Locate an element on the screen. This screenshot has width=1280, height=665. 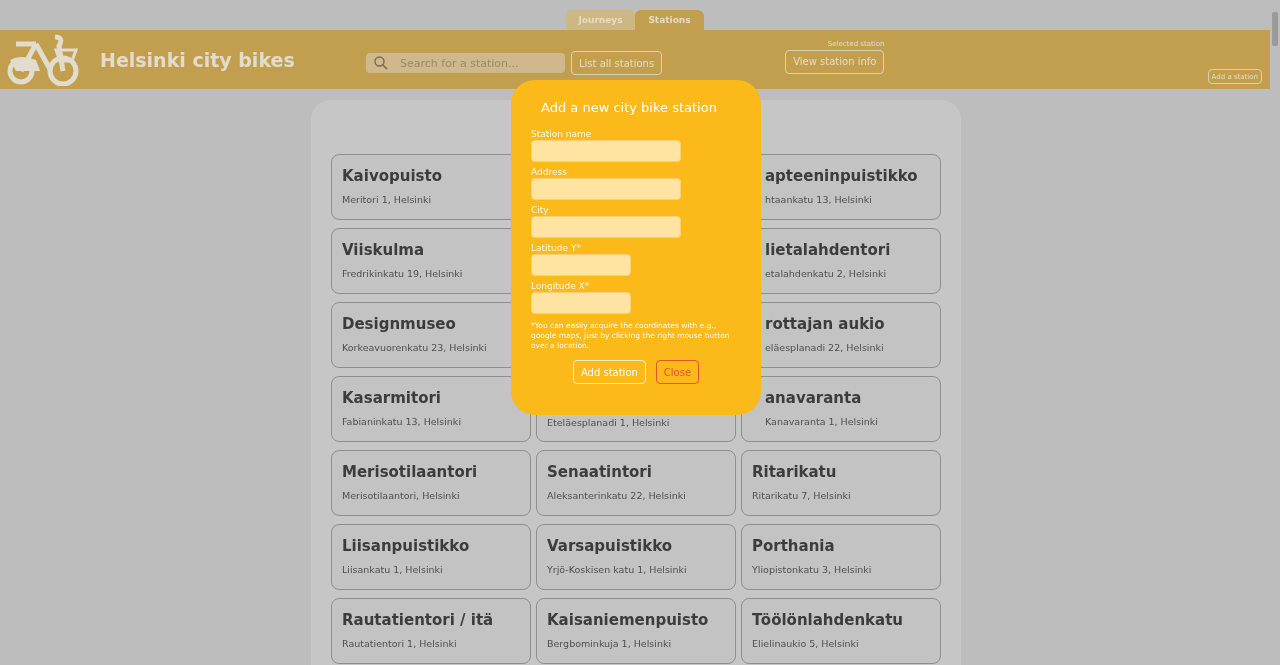
station-name: Designmuseo is located at coordinates (399, 324).